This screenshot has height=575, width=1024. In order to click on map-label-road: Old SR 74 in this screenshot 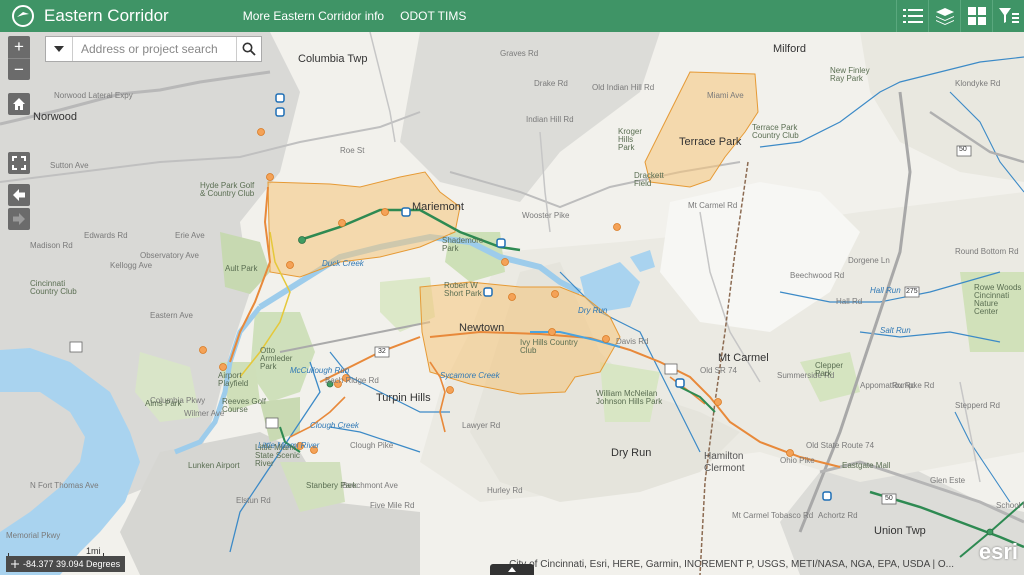, I will do `click(718, 370)`.